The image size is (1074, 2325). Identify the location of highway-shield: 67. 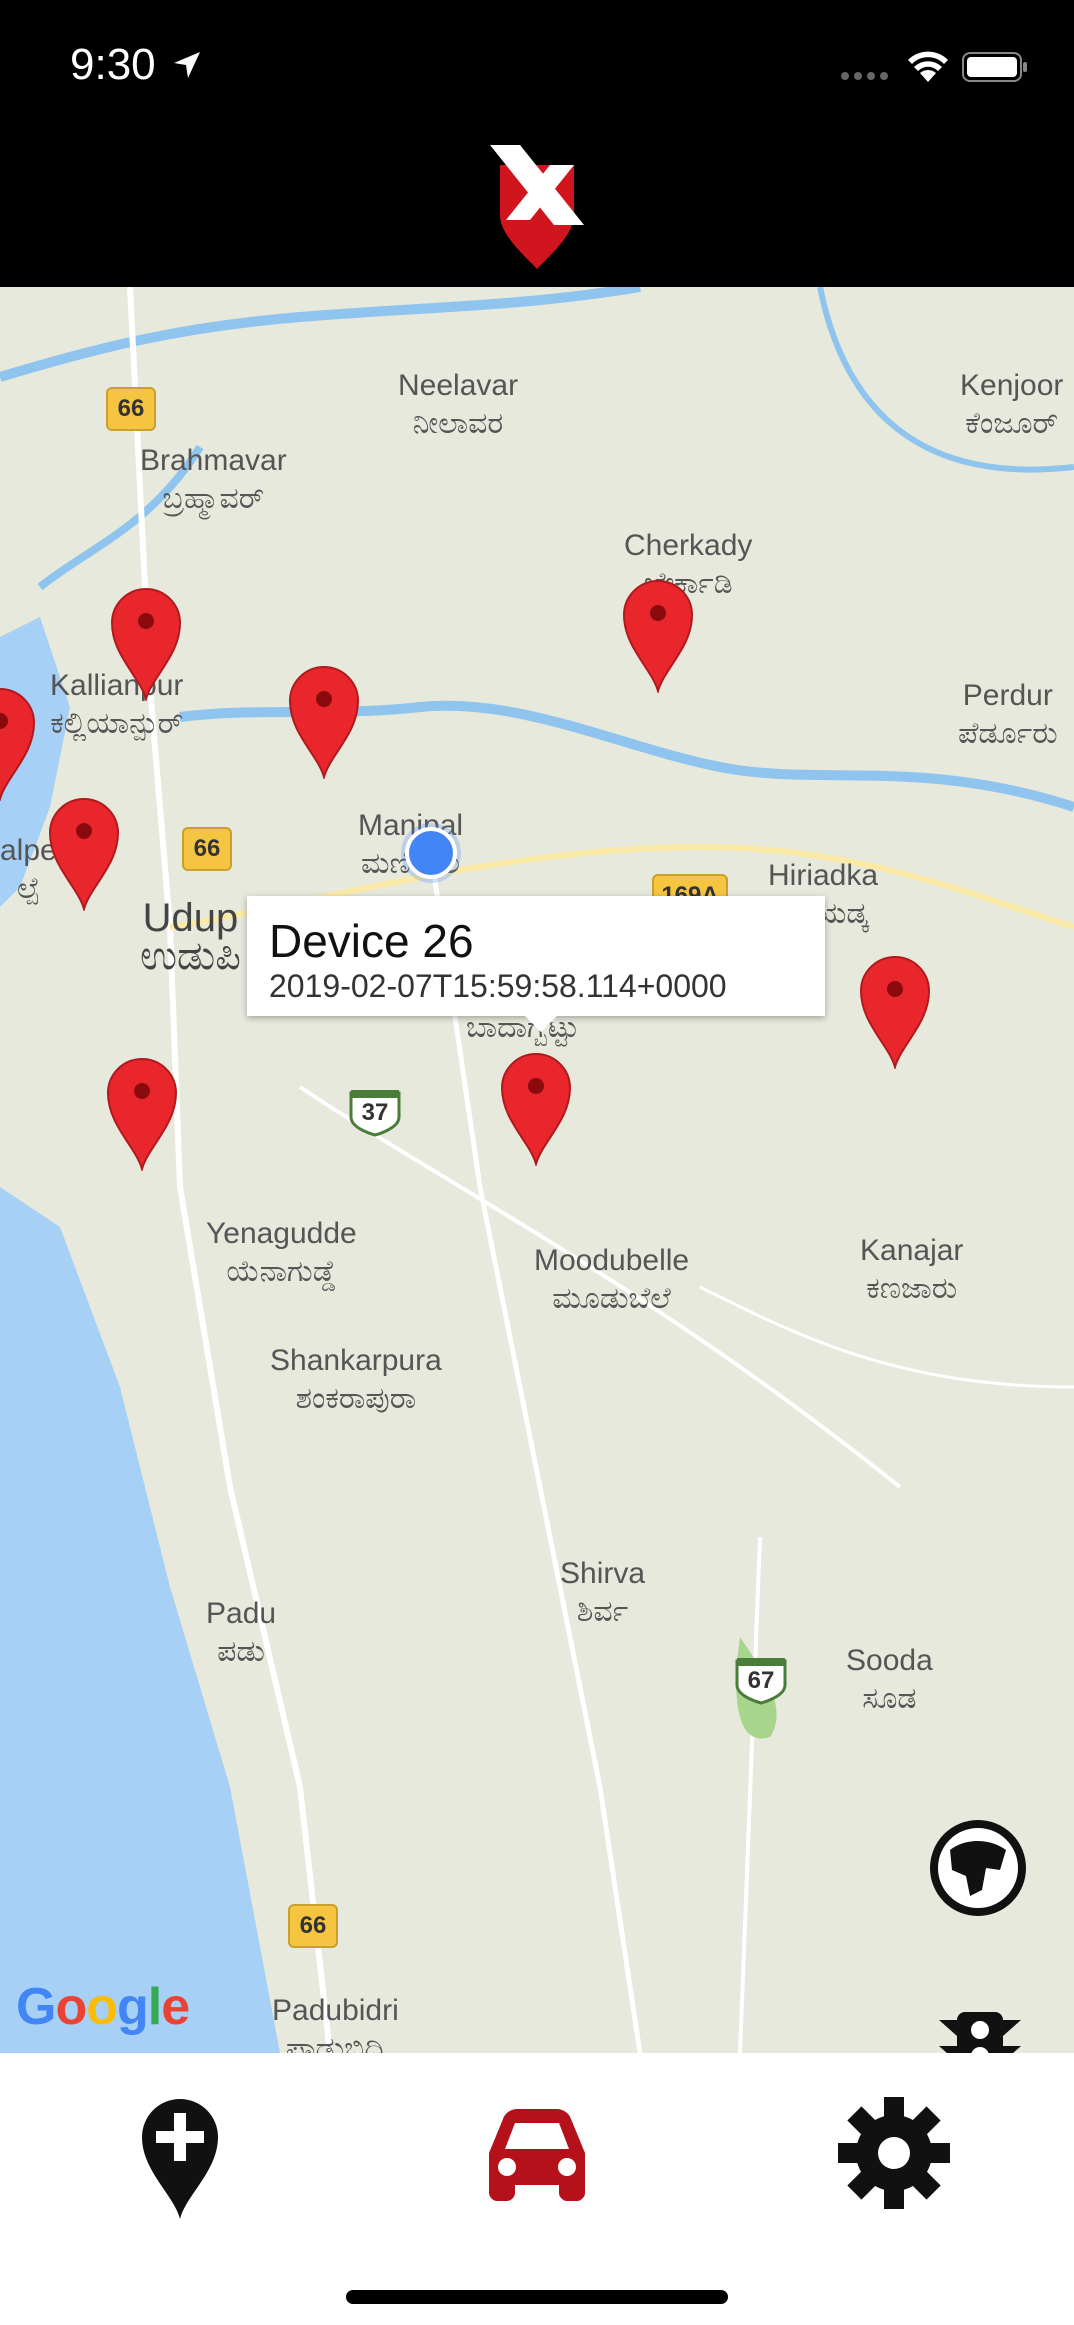
(761, 1680).